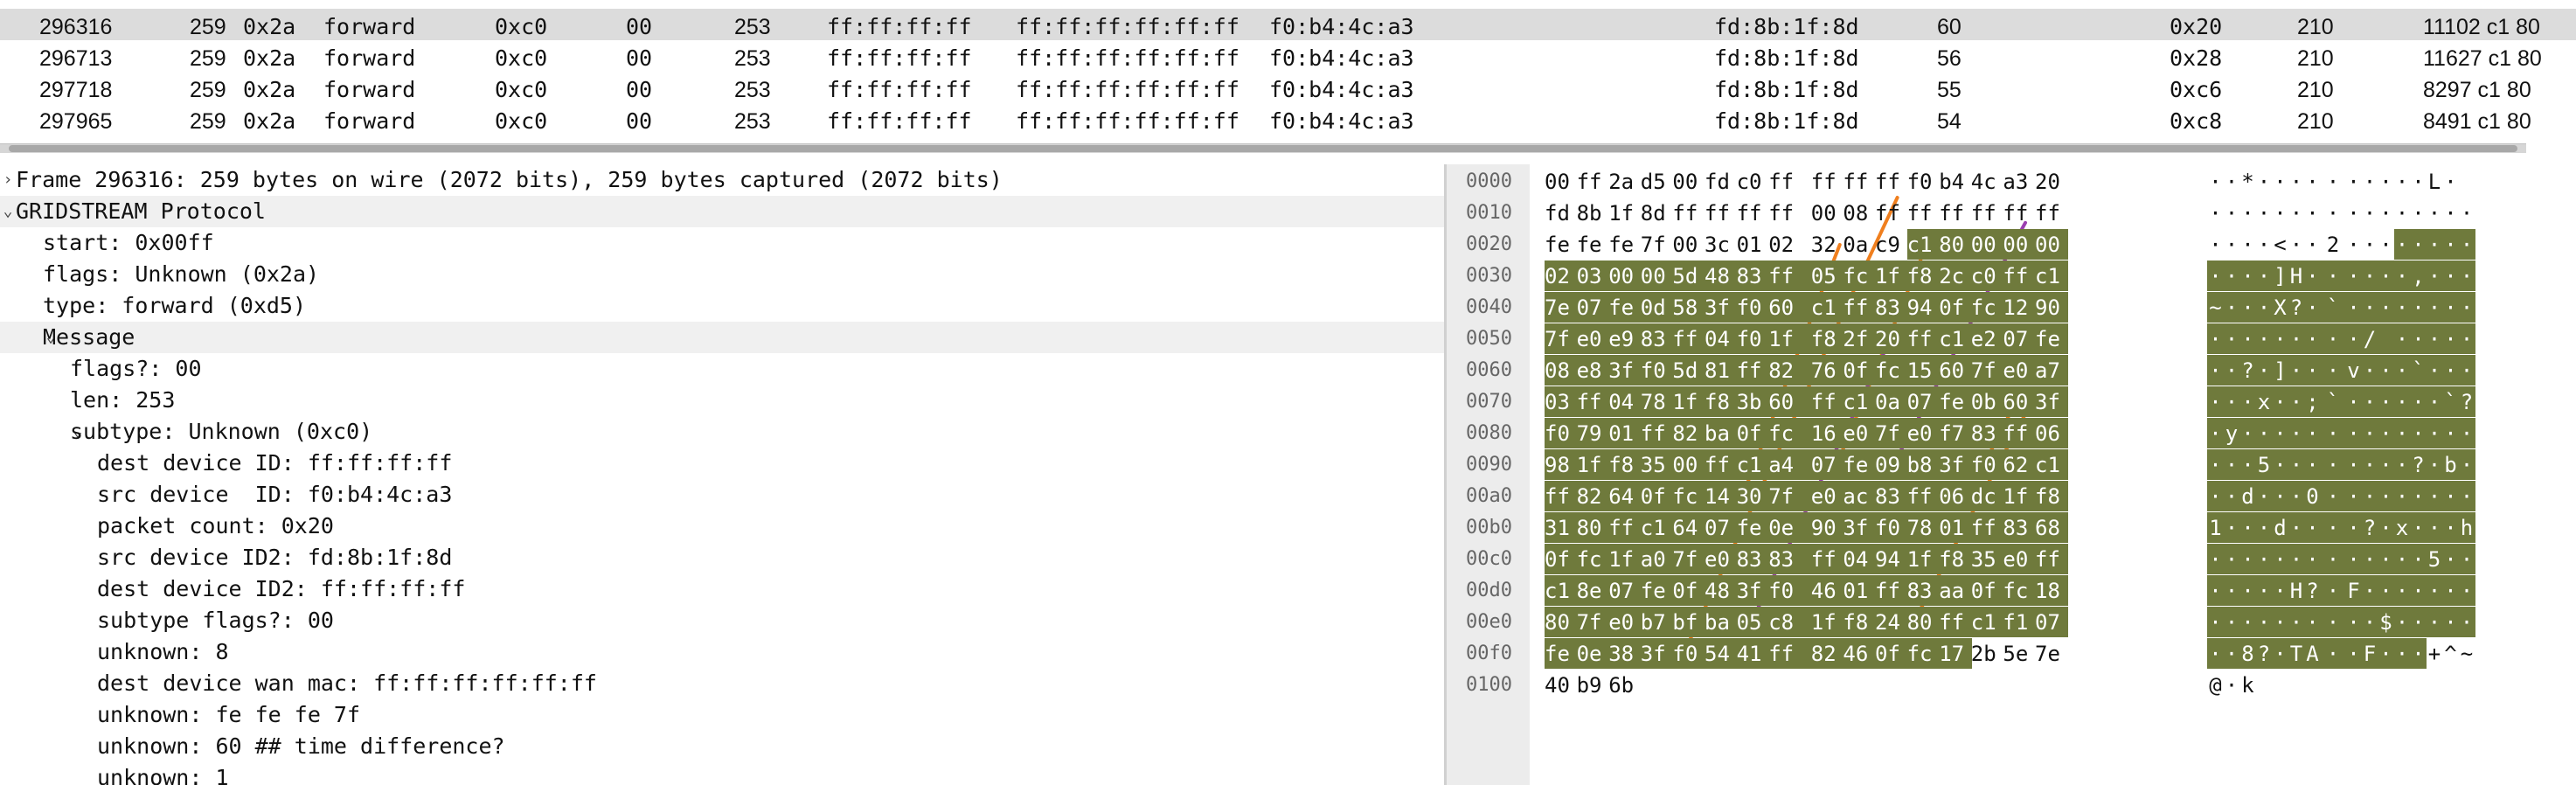 The width and height of the screenshot is (2576, 785). I want to click on ascii-char: ,, so click(2418, 276).